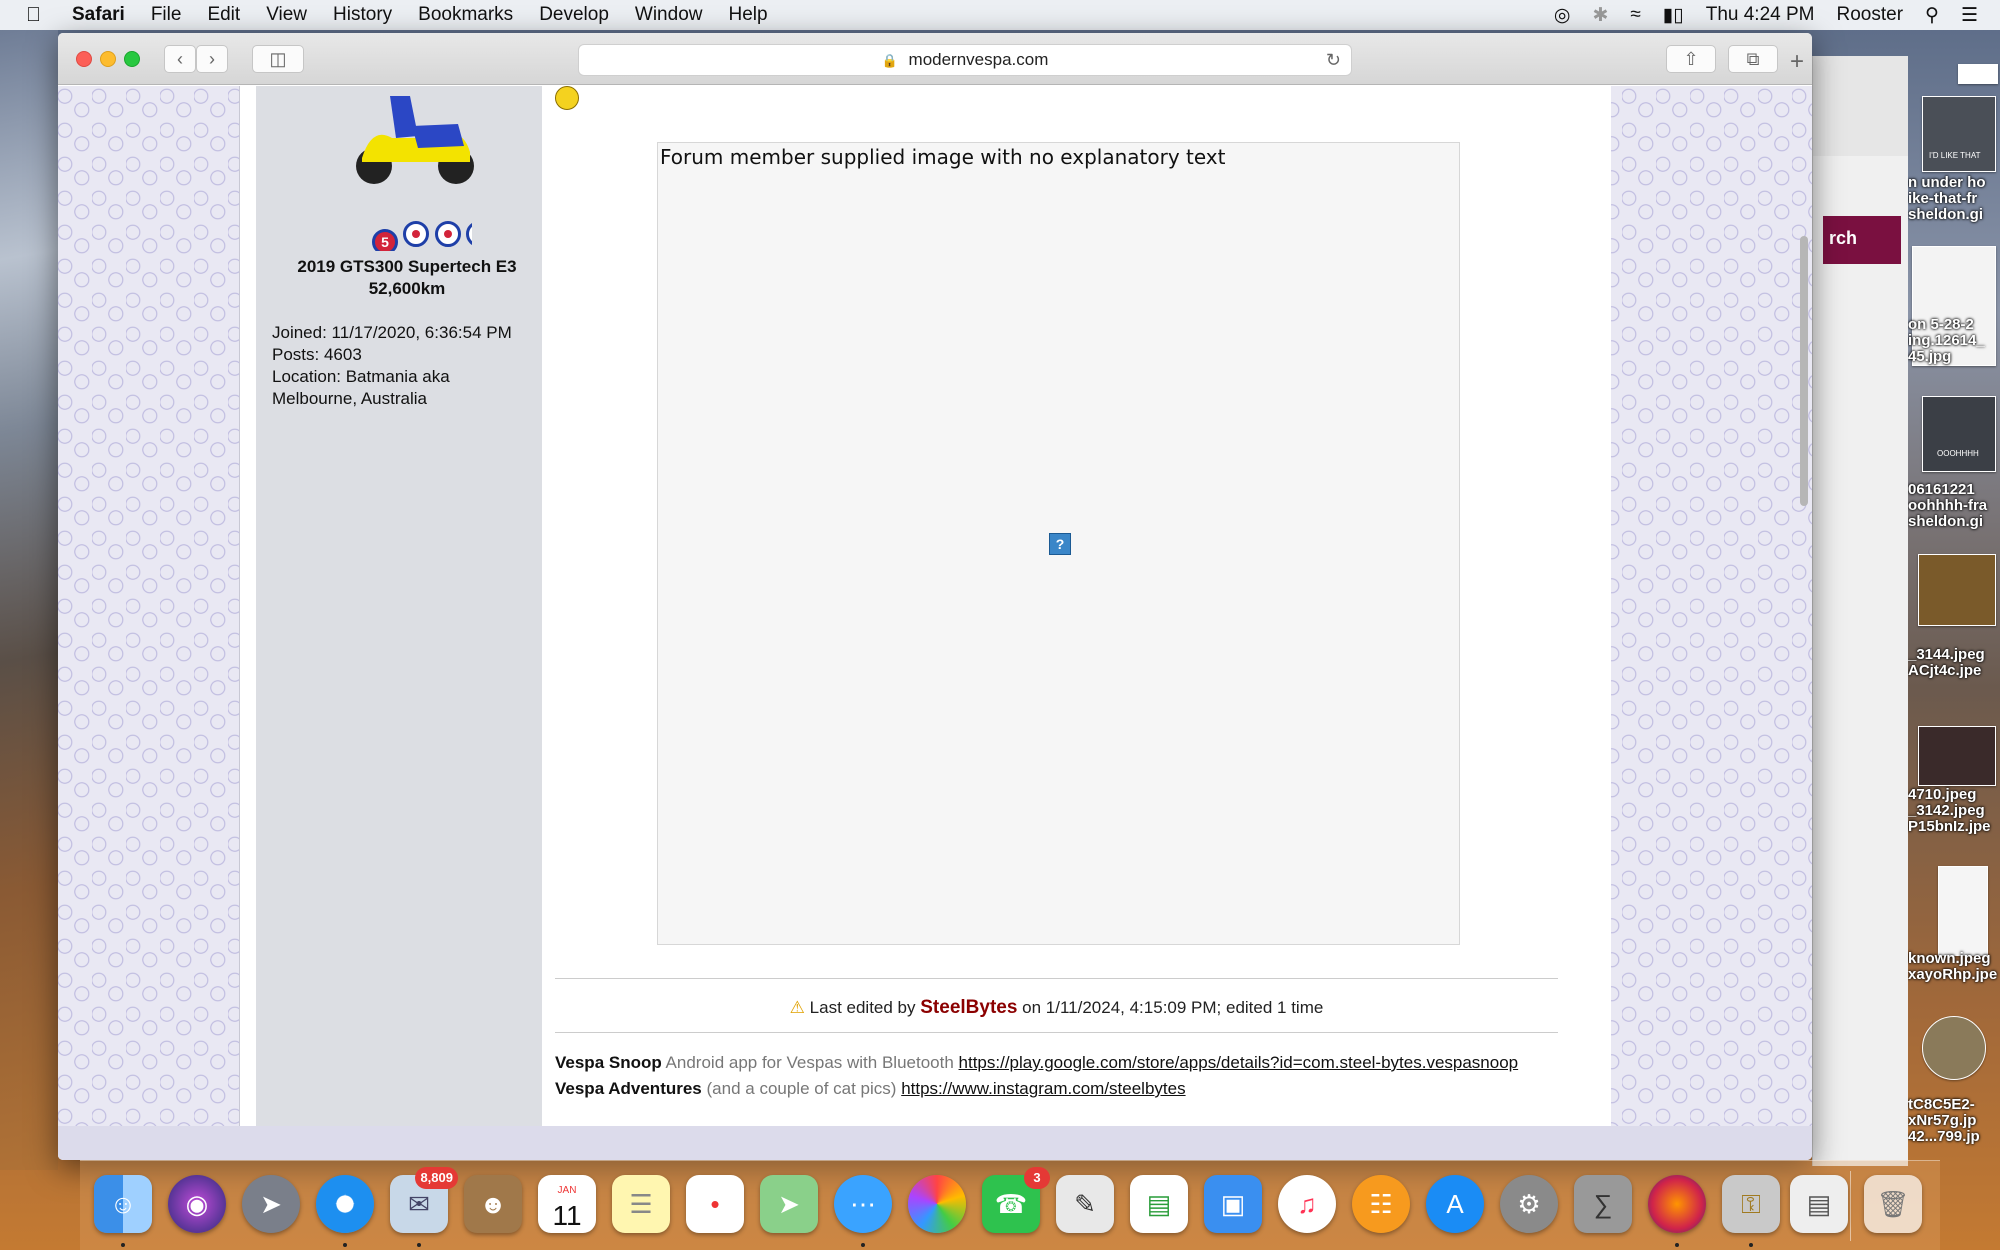  Describe the element at coordinates (1173, 1007) in the screenshot. I see `edited-suffix: on 1/11/2024, 4:15:09 PM; edited 1 time` at that location.